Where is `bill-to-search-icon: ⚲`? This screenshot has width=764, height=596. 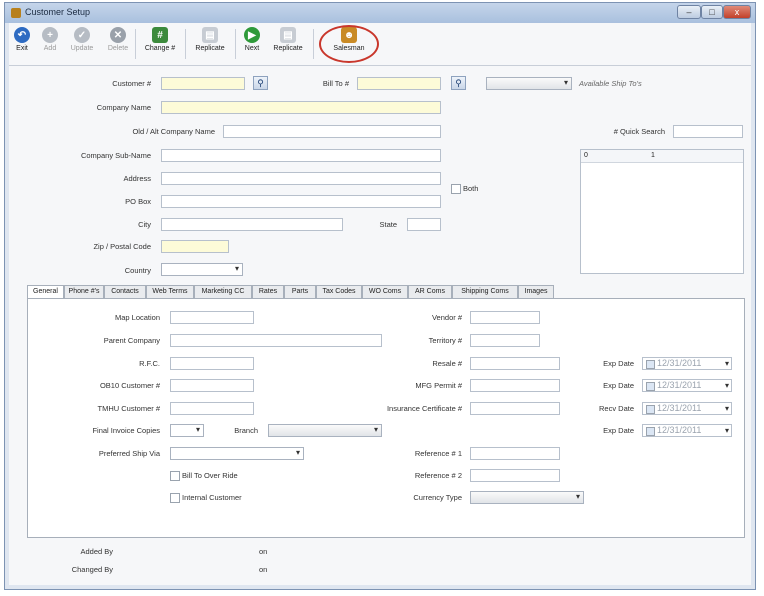 bill-to-search-icon: ⚲ is located at coordinates (458, 83).